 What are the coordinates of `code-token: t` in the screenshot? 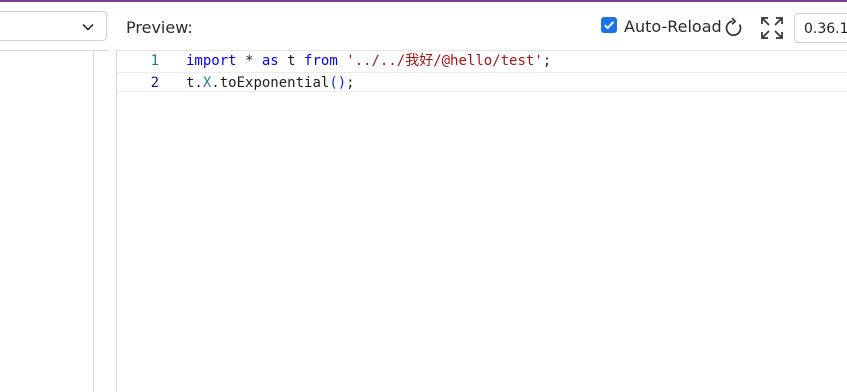 It's located at (291, 61).